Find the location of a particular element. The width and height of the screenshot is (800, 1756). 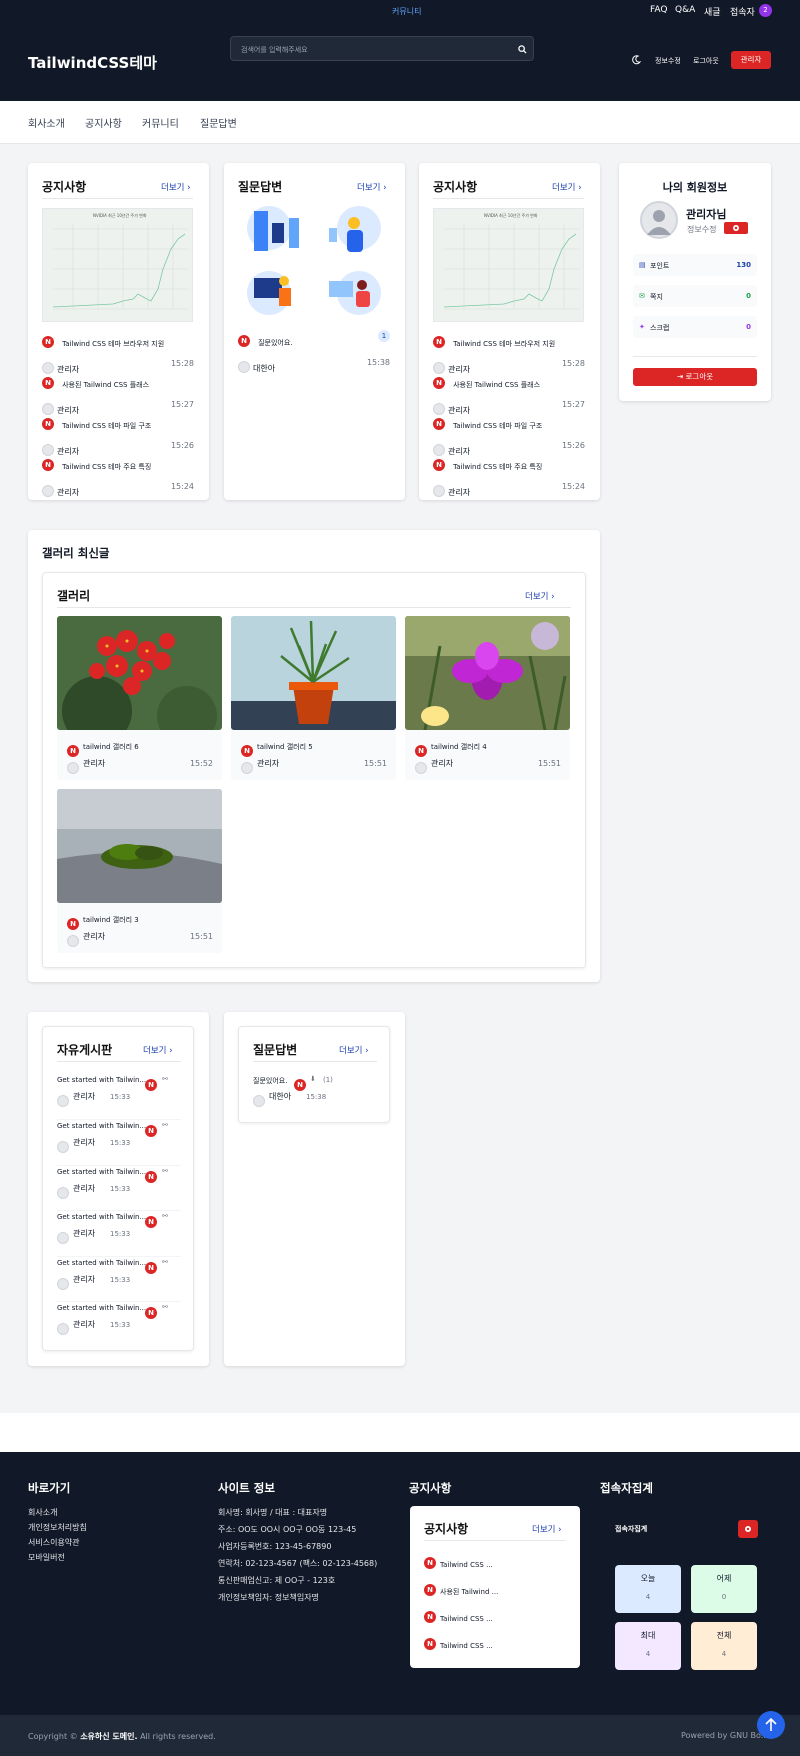

search-input: 검색어를 입력해주세요 is located at coordinates (274, 50).